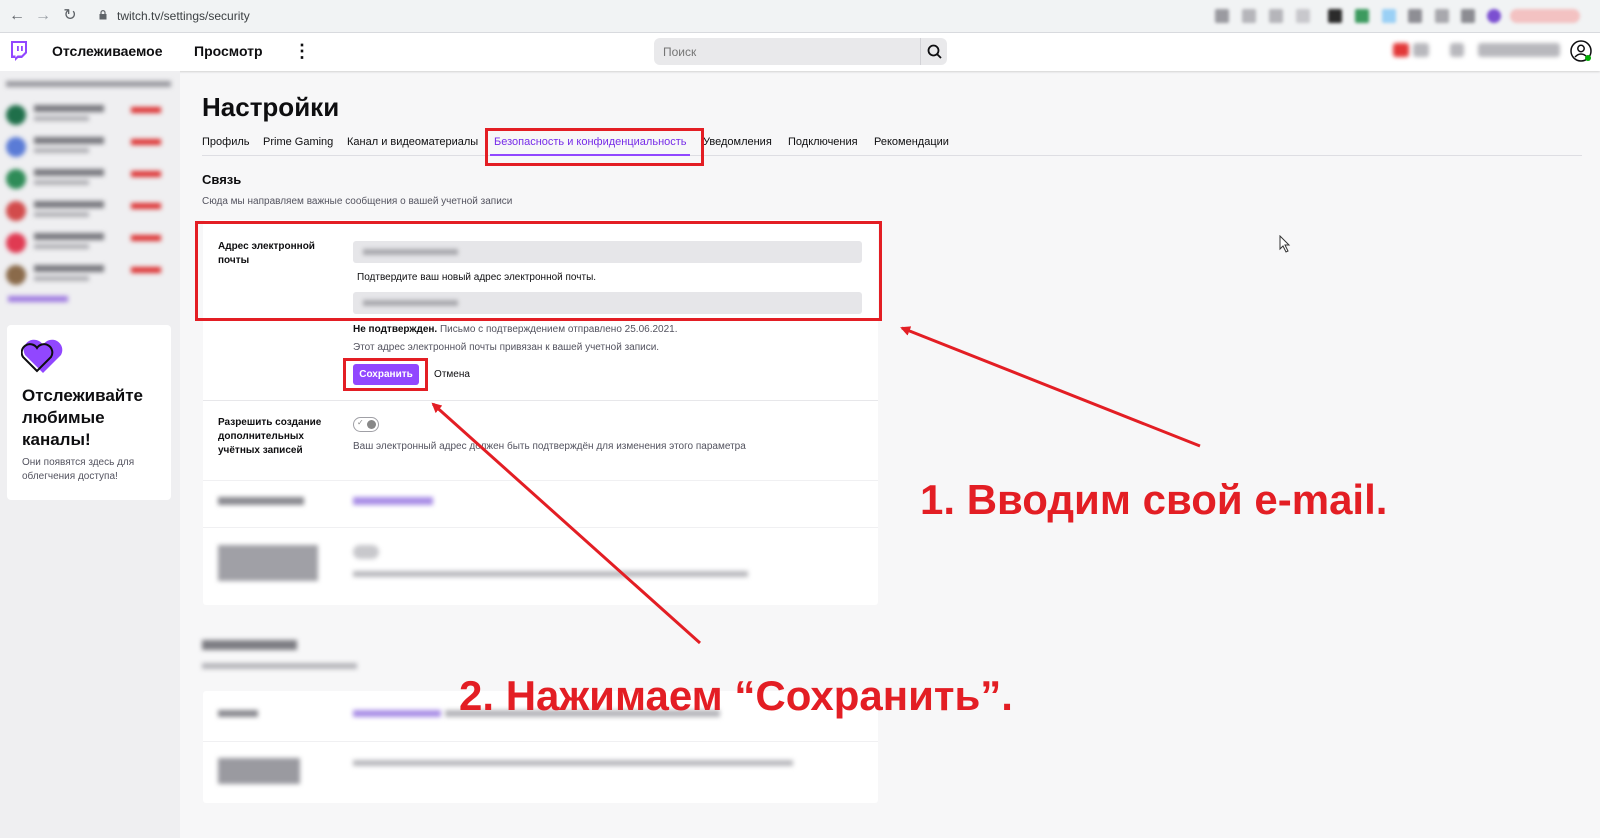  I want to click on cancel-button: Отмена, so click(452, 374).